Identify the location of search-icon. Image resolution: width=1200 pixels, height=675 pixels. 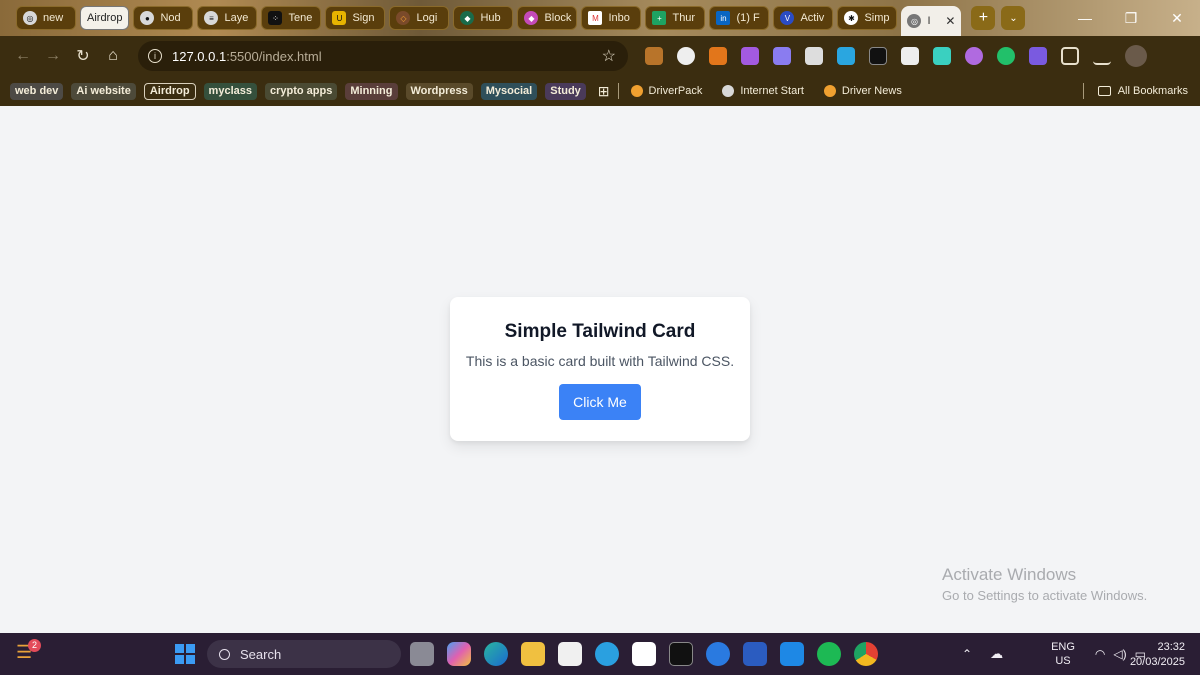
(224, 654).